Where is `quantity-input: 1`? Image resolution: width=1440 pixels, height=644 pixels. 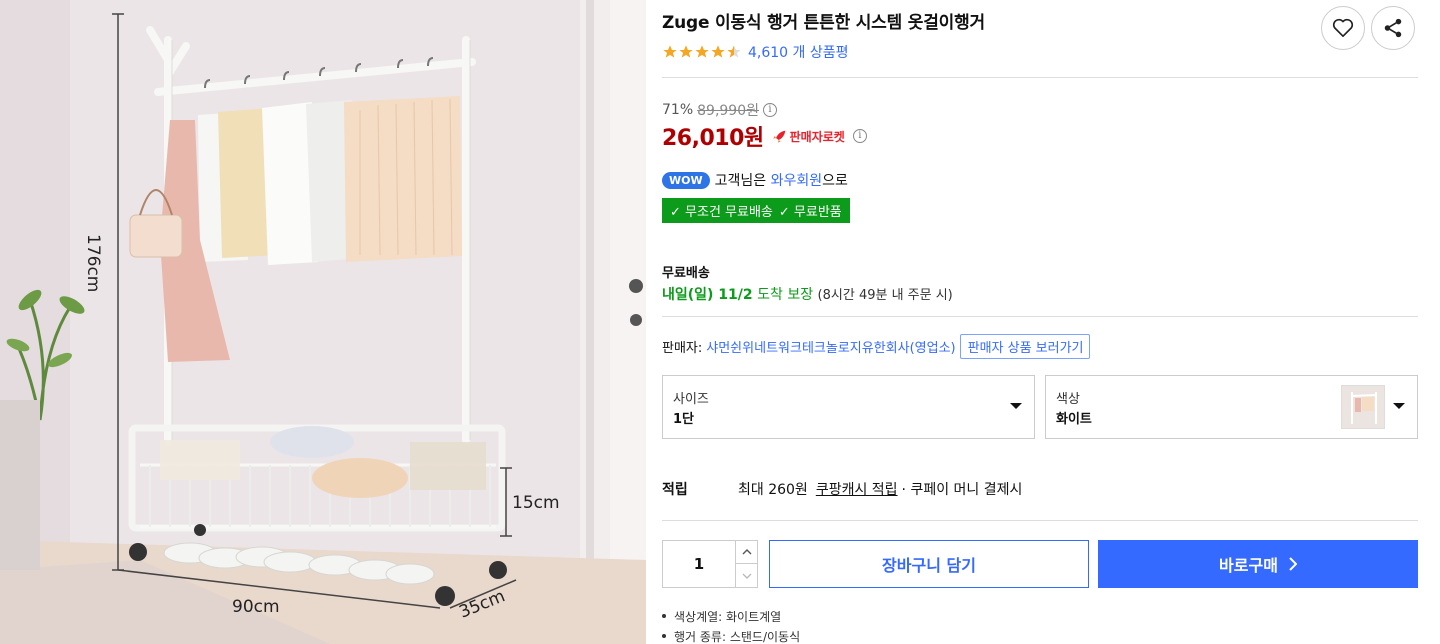
quantity-input: 1 is located at coordinates (699, 564).